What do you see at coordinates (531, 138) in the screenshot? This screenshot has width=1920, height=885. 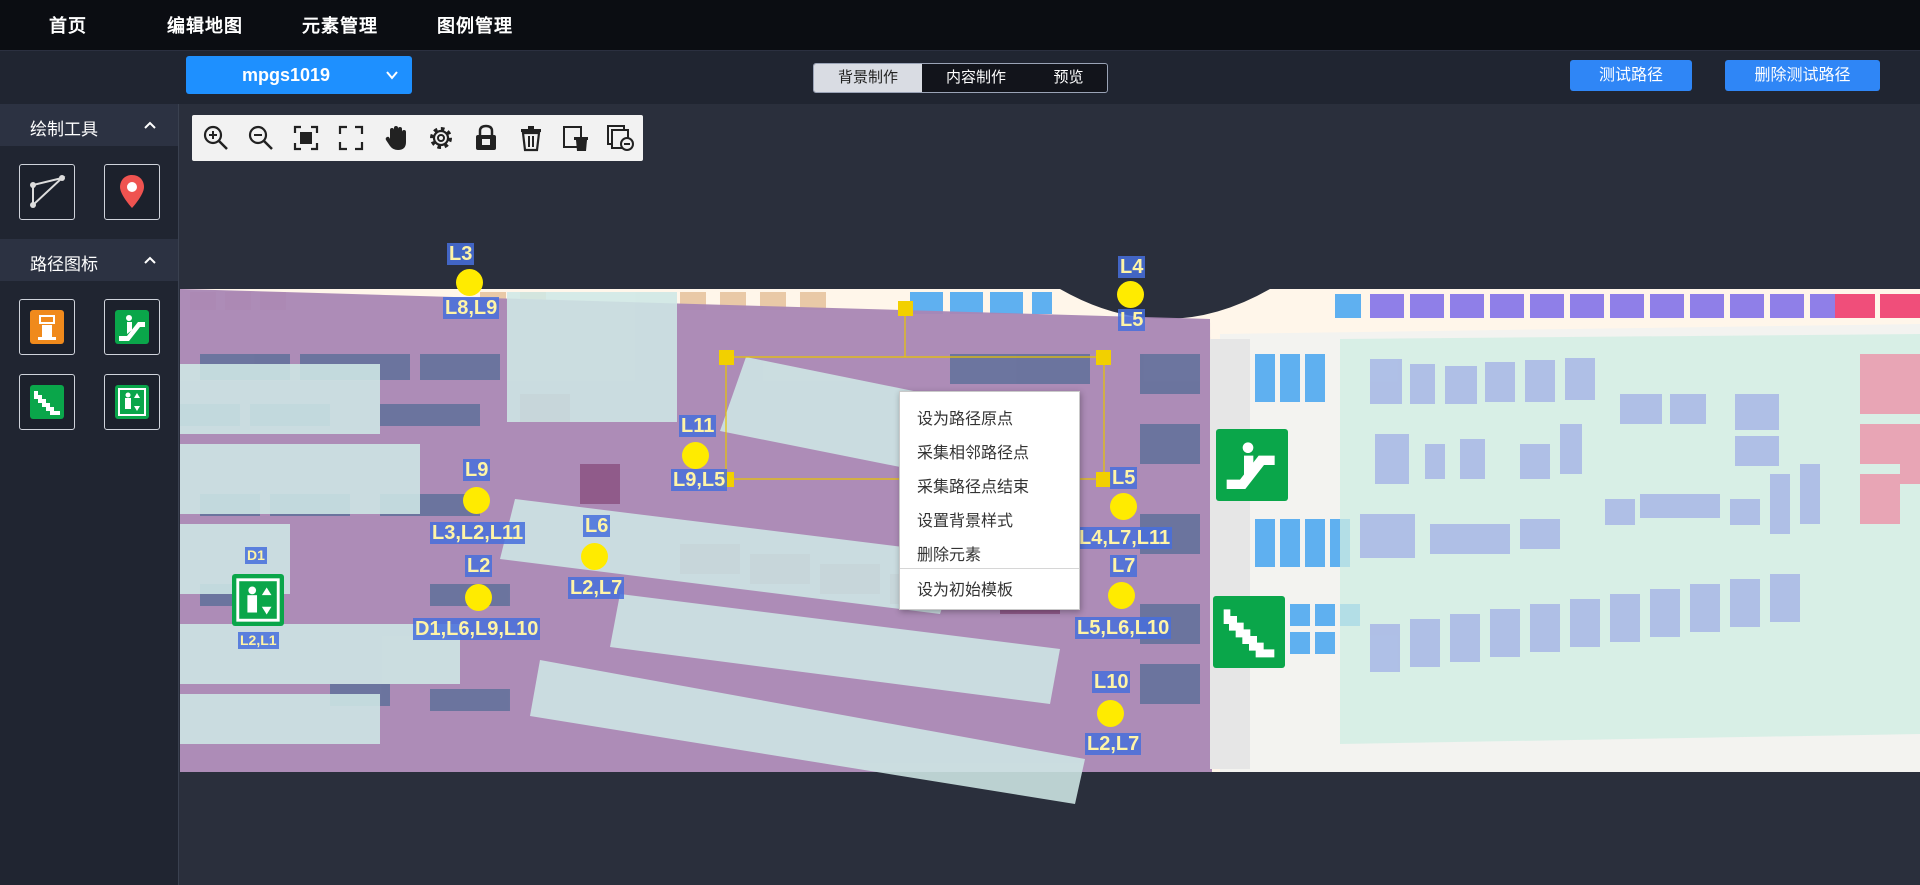 I see `delete-icon` at bounding box center [531, 138].